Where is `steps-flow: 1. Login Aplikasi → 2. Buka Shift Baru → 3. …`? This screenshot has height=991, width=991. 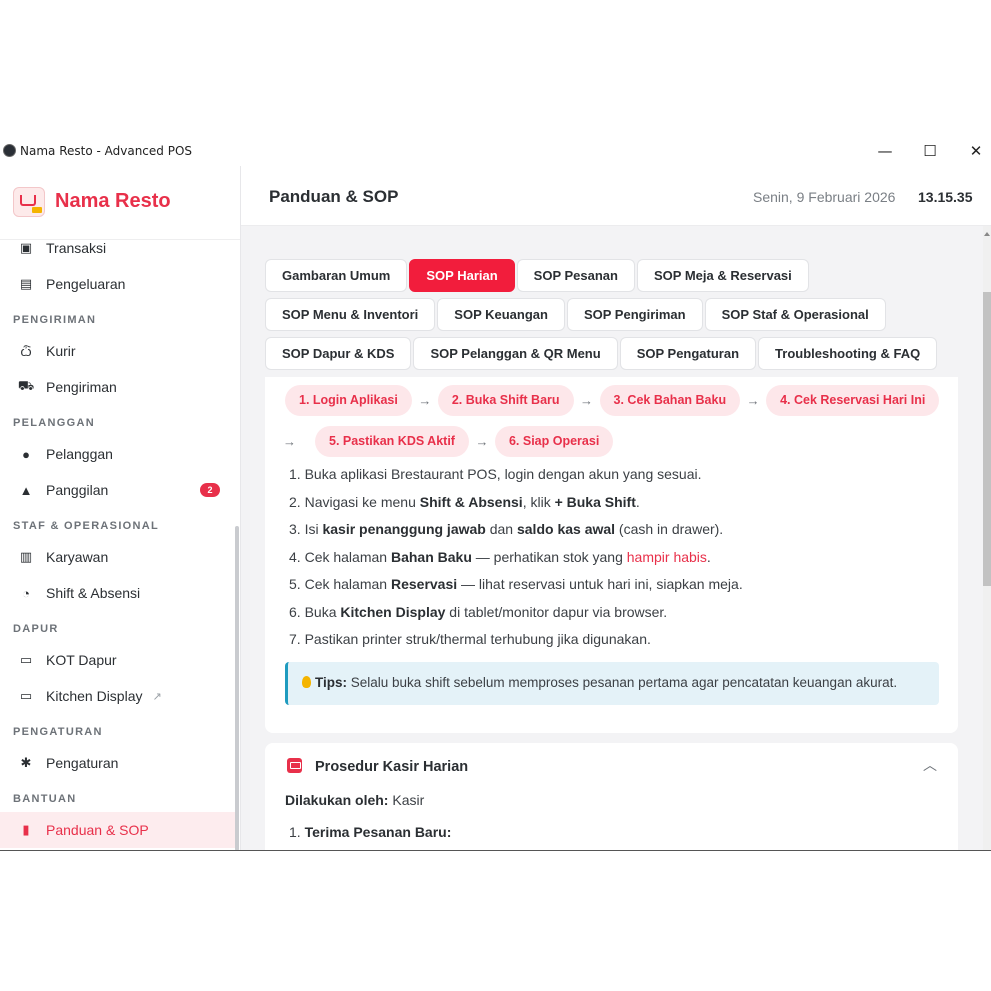
steps-flow: 1. Login Aplikasi → 2. Buka Shift Baru → 3. … is located at coordinates (619, 421).